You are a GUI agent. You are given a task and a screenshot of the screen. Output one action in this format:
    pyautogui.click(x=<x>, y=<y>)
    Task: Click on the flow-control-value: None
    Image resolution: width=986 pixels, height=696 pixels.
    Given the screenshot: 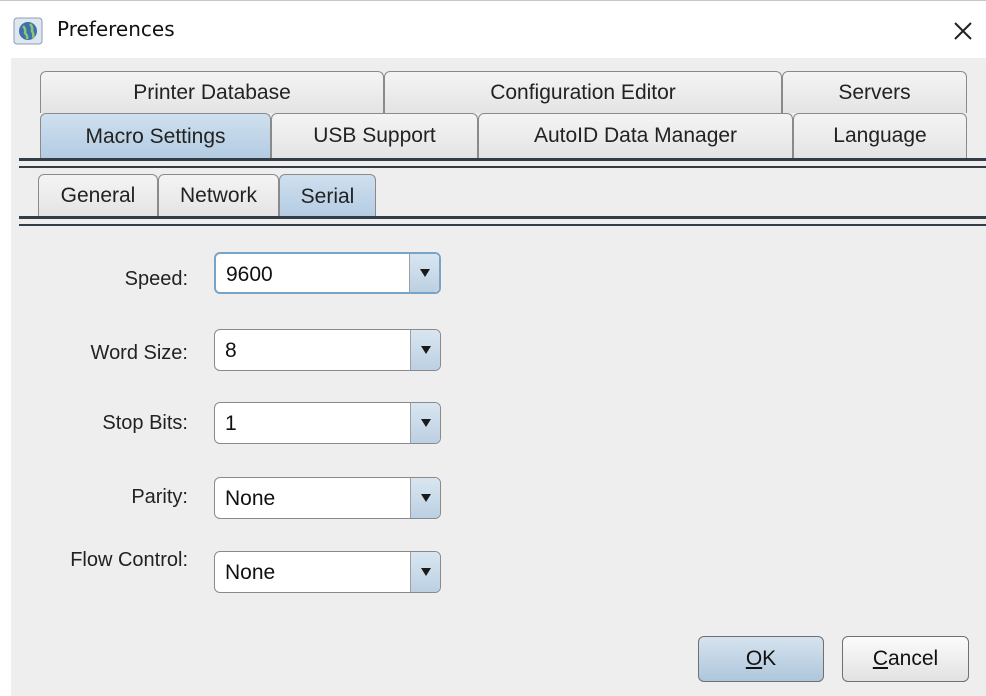 What is the action you would take?
    pyautogui.click(x=250, y=572)
    